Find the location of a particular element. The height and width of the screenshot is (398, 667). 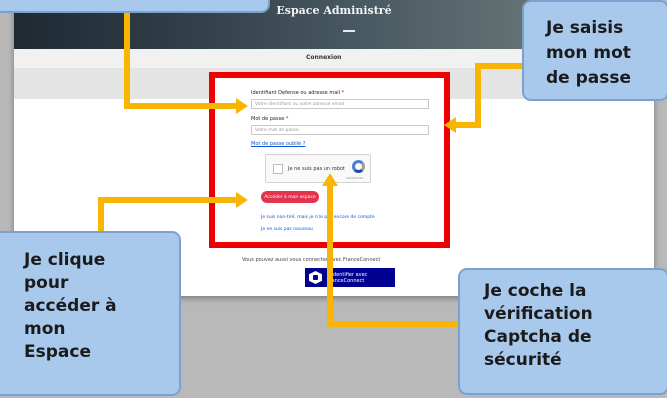

callout-top is located at coordinates (135, 6).